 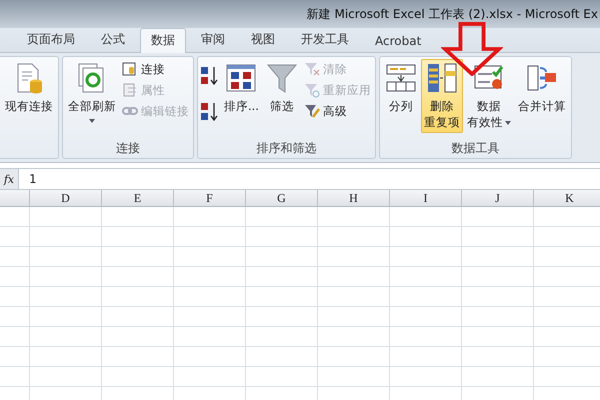 What do you see at coordinates (312, 90) in the screenshot?
I see `reapply-filter-icon` at bounding box center [312, 90].